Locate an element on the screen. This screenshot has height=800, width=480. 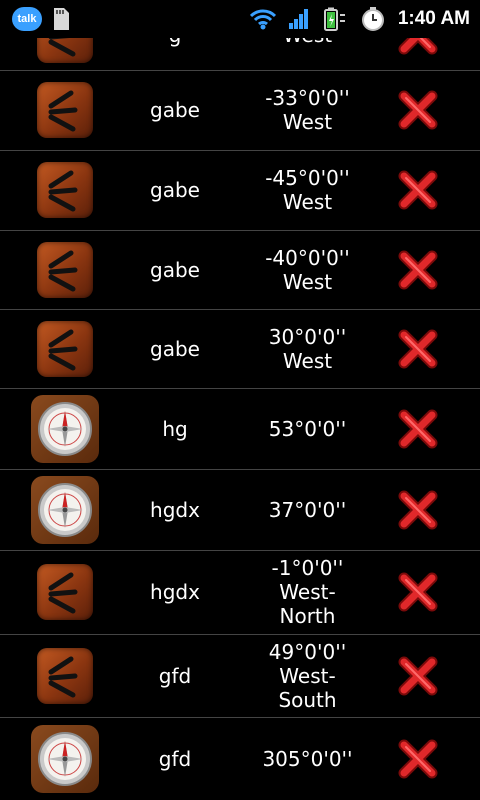
list-item: gWest is located at coordinates (240, 54).